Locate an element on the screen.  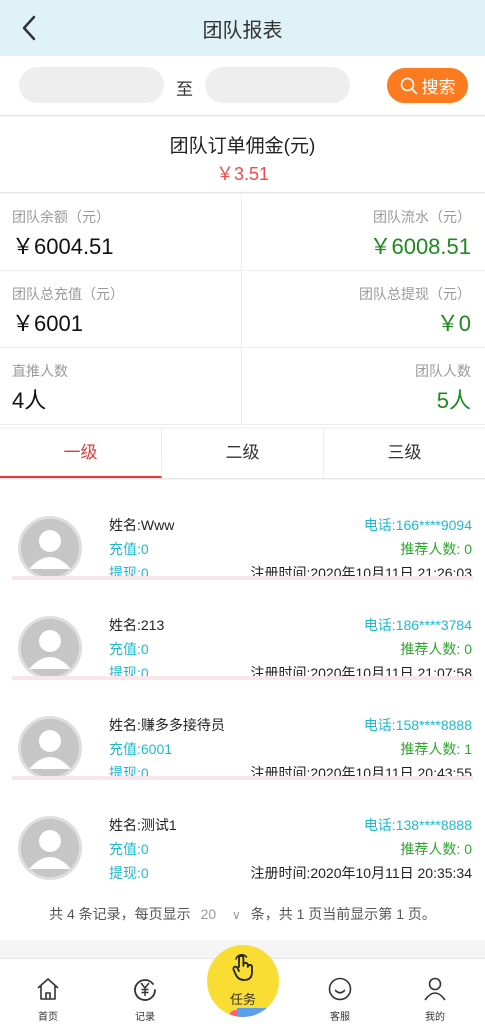
member-name: 姓名:赚多多接待员 is located at coordinates (167, 725).